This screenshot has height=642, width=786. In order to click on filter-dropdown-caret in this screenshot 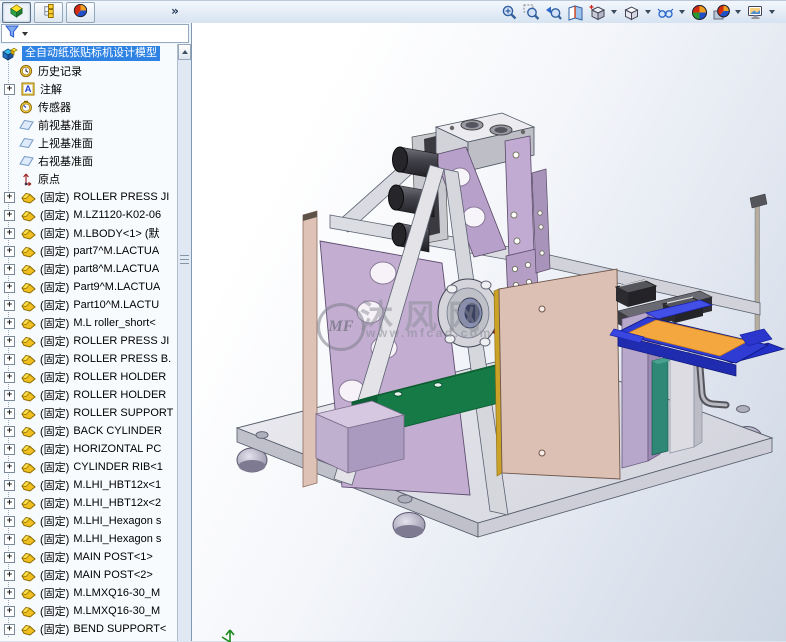, I will do `click(25, 33)`.